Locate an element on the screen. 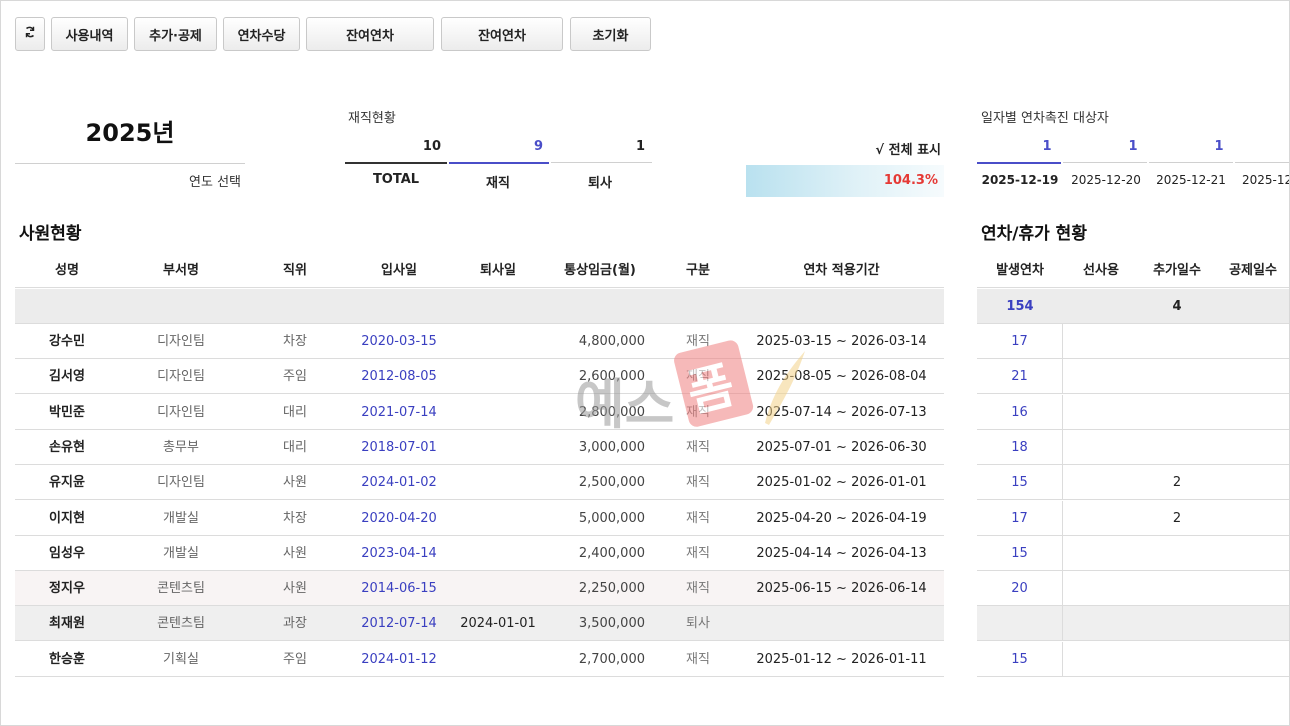  employees-section-title: 사원현황 is located at coordinates (50, 234).